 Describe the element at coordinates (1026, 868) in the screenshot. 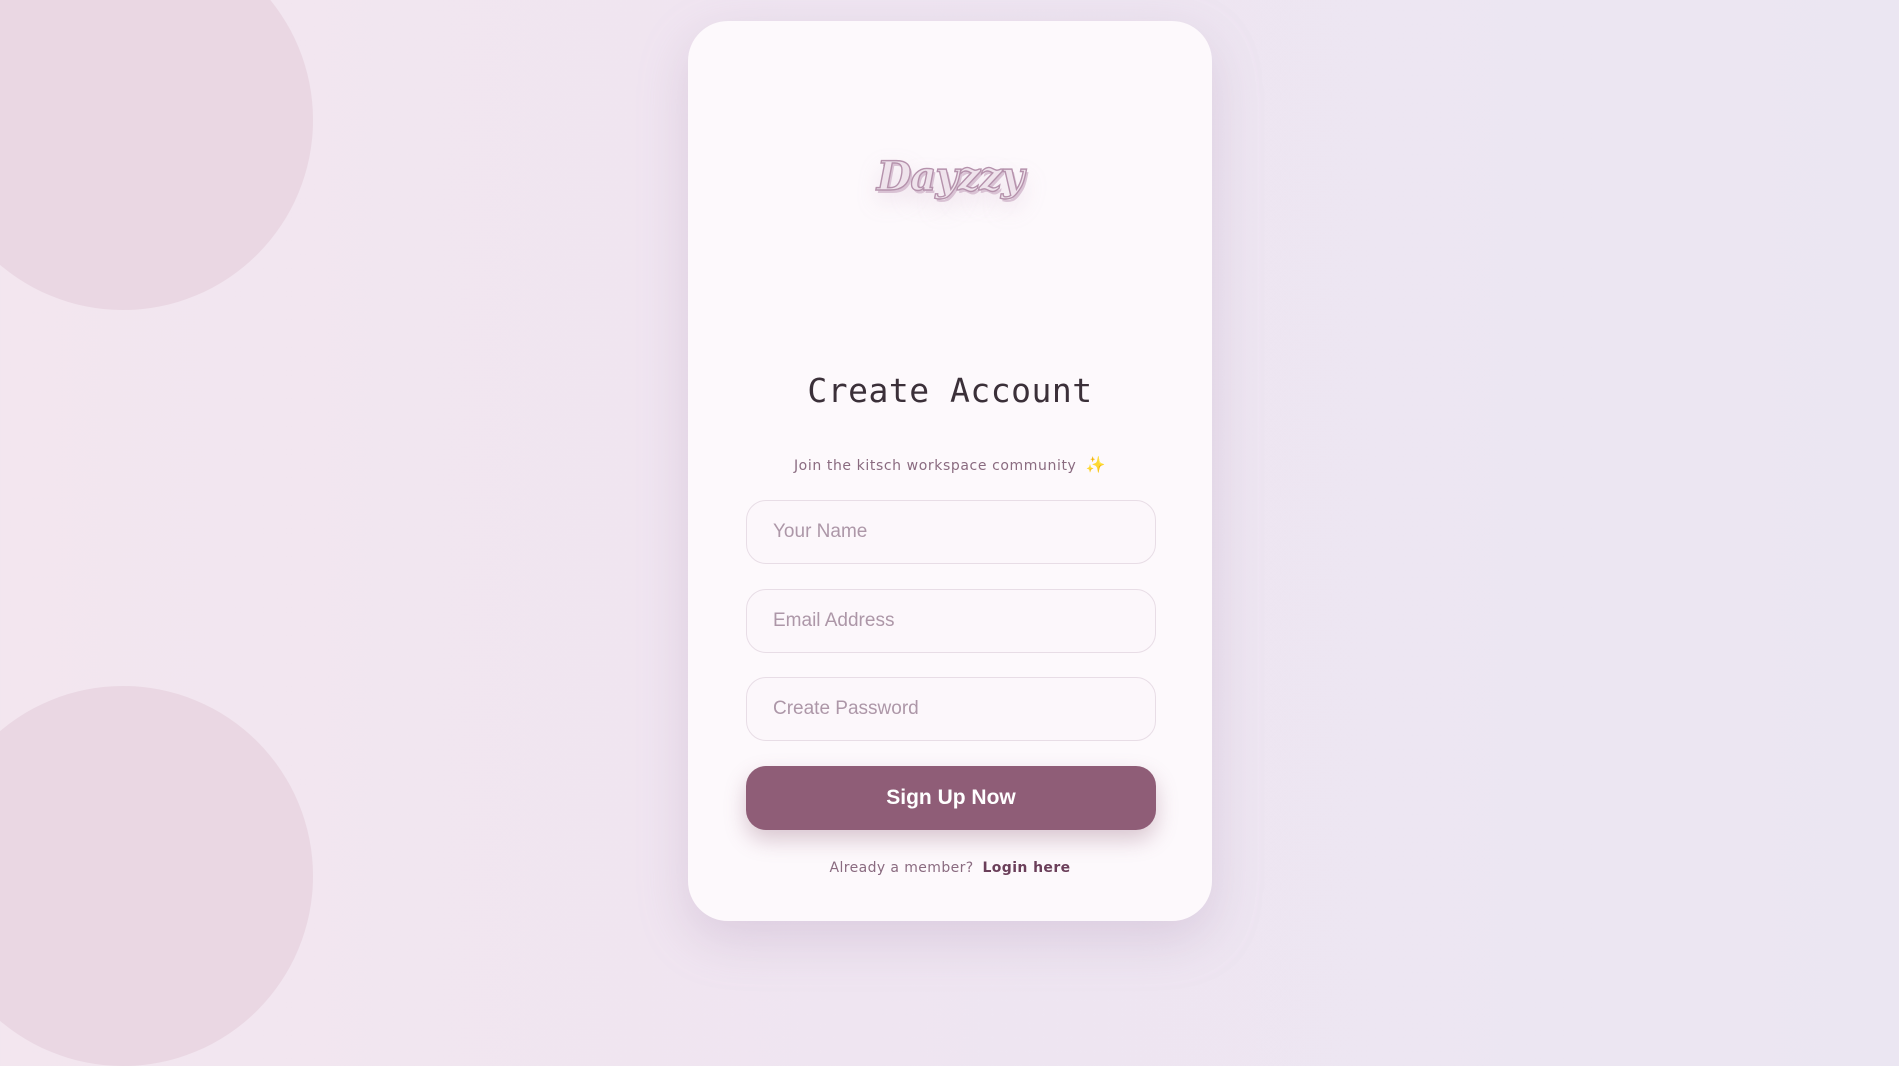

I see `login-link: Login here` at that location.